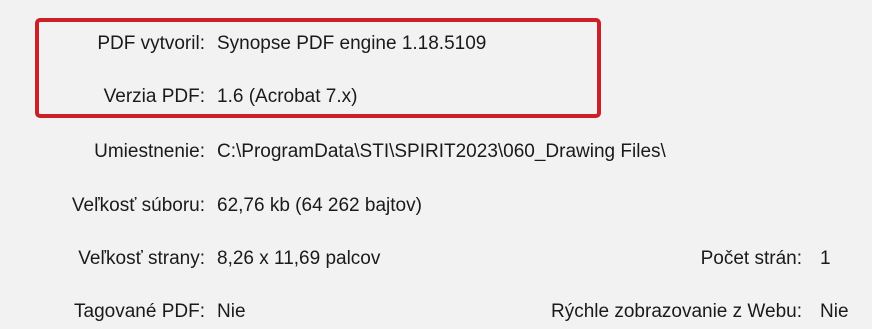  Describe the element at coordinates (139, 311) in the screenshot. I see `tagged-pdf-label: Tagované PDF:` at that location.